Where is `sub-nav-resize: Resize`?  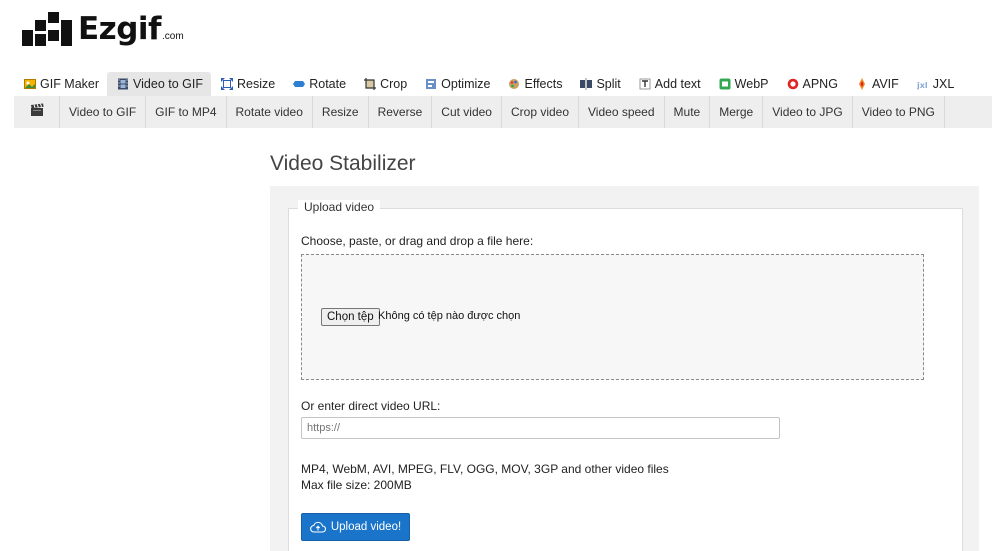
sub-nav-resize: Resize is located at coordinates (341, 112).